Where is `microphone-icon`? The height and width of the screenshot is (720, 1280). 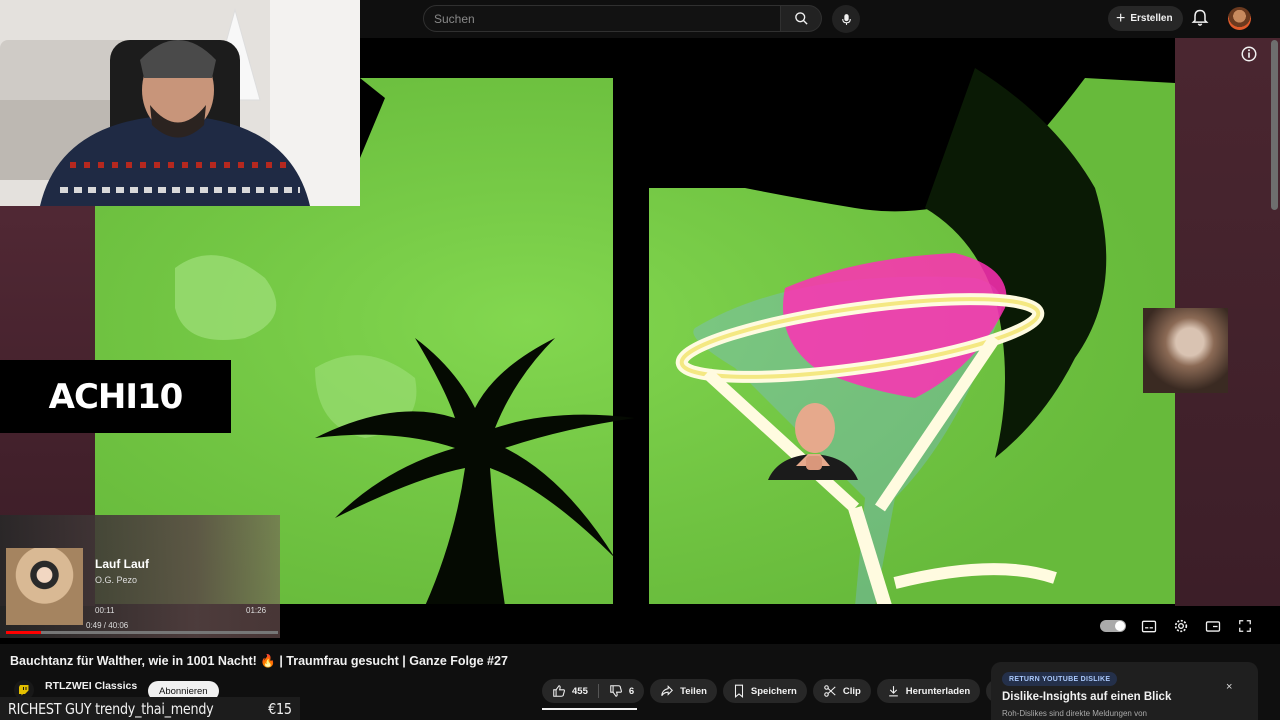
microphone-icon is located at coordinates (846, 19).